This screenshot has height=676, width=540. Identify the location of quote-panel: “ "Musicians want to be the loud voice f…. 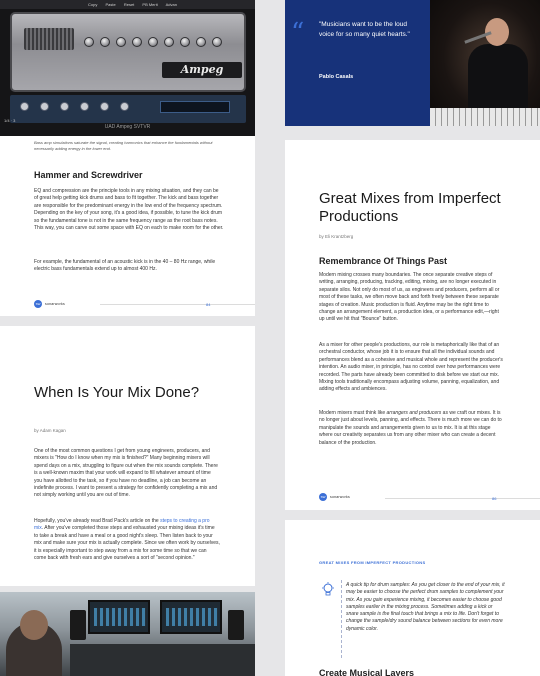
(357, 63).